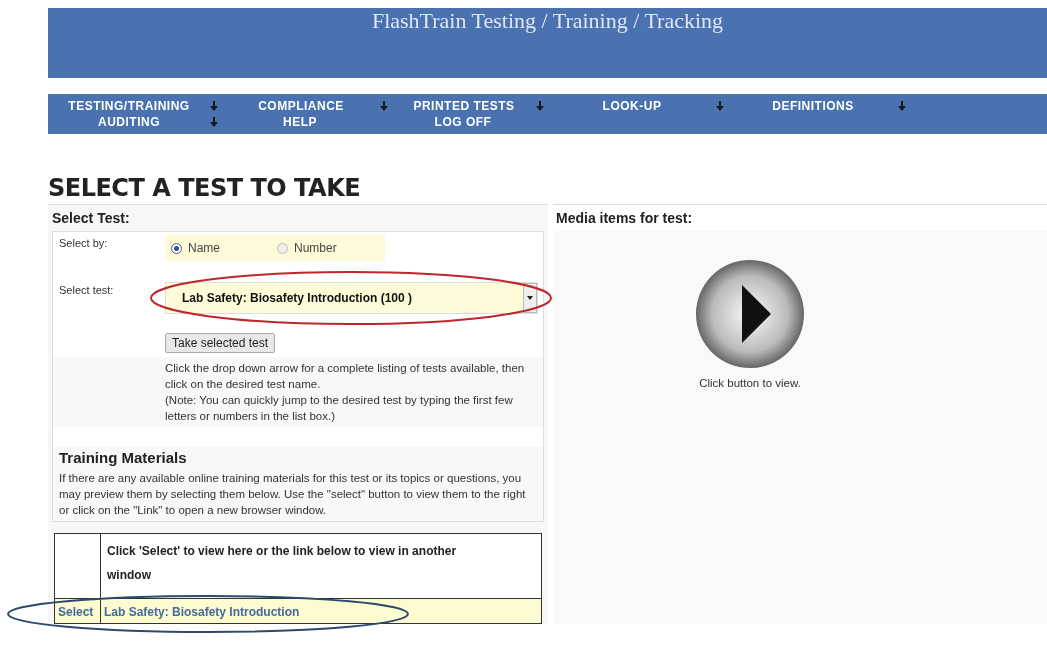 The image size is (1047, 653). Describe the element at coordinates (220, 343) in the screenshot. I see `take-test-button: Take selected test` at that location.